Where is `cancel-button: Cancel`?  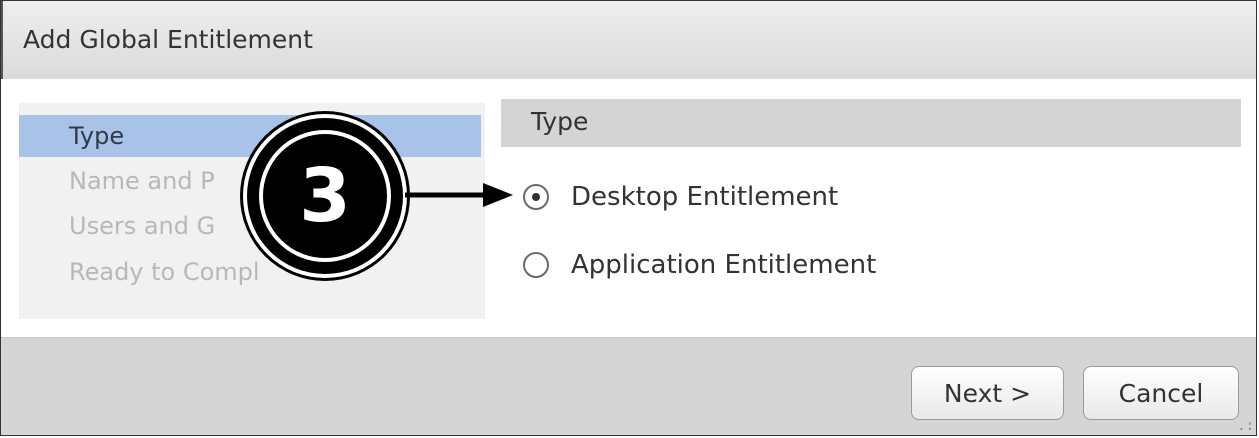
cancel-button: Cancel is located at coordinates (1161, 393).